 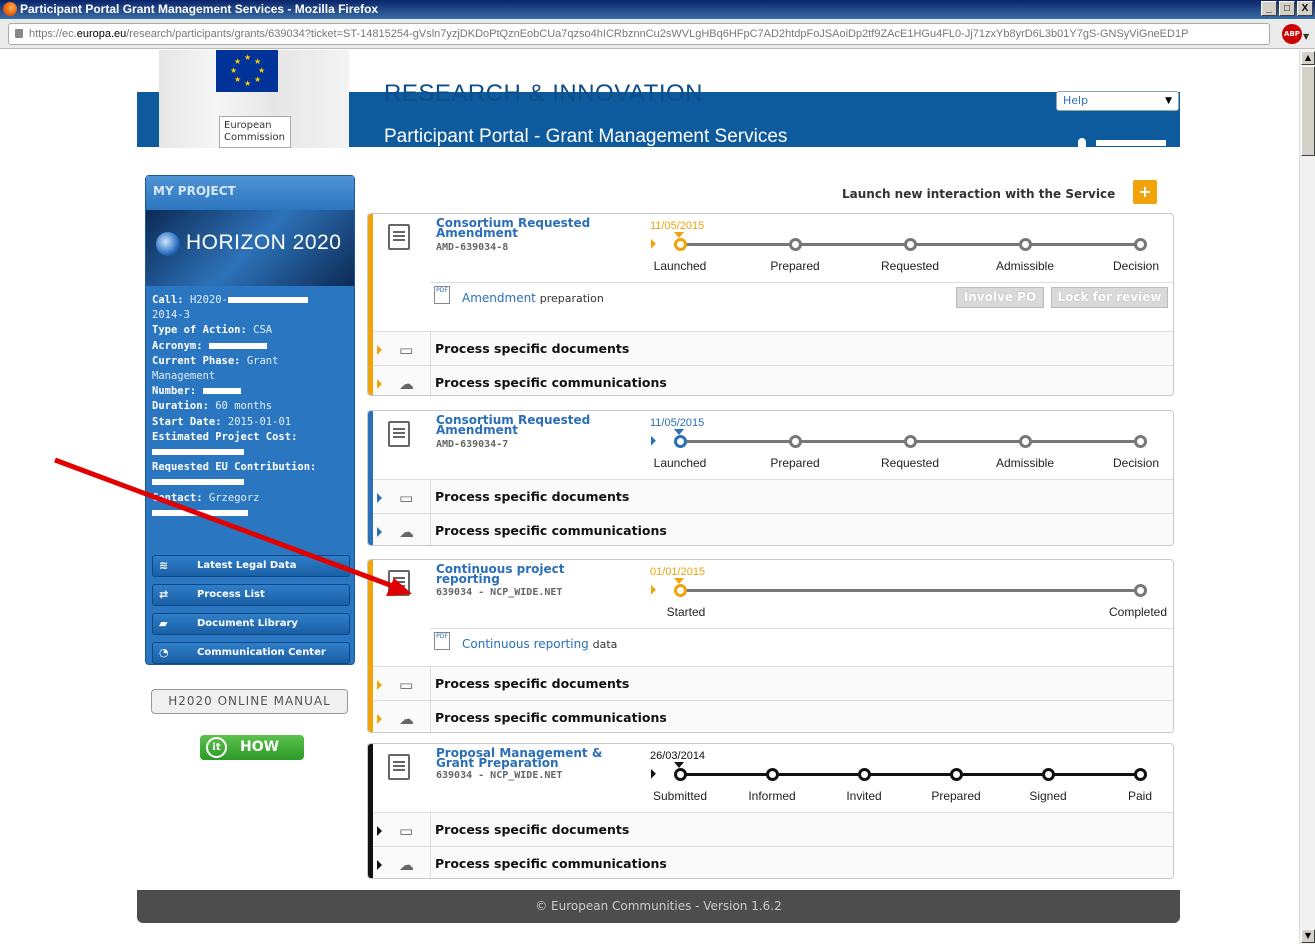 I want to click on minimize-button: _, so click(x=1269, y=8).